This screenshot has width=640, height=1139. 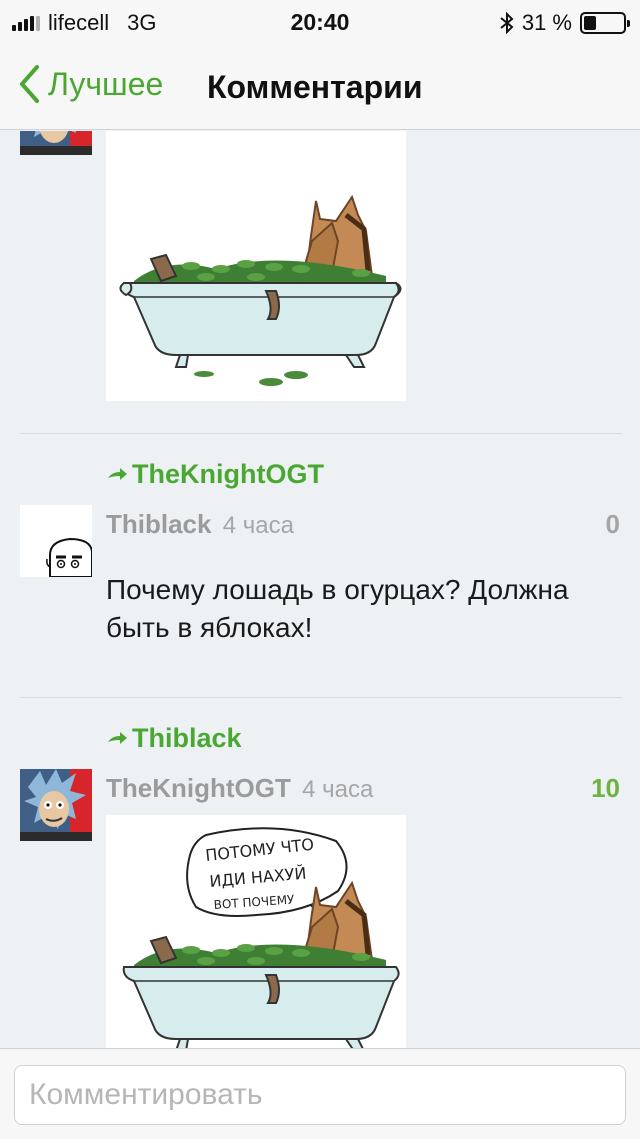 What do you see at coordinates (320, 22) in the screenshot?
I see `status-bar: lifecell 3G 20:40 31 %` at bounding box center [320, 22].